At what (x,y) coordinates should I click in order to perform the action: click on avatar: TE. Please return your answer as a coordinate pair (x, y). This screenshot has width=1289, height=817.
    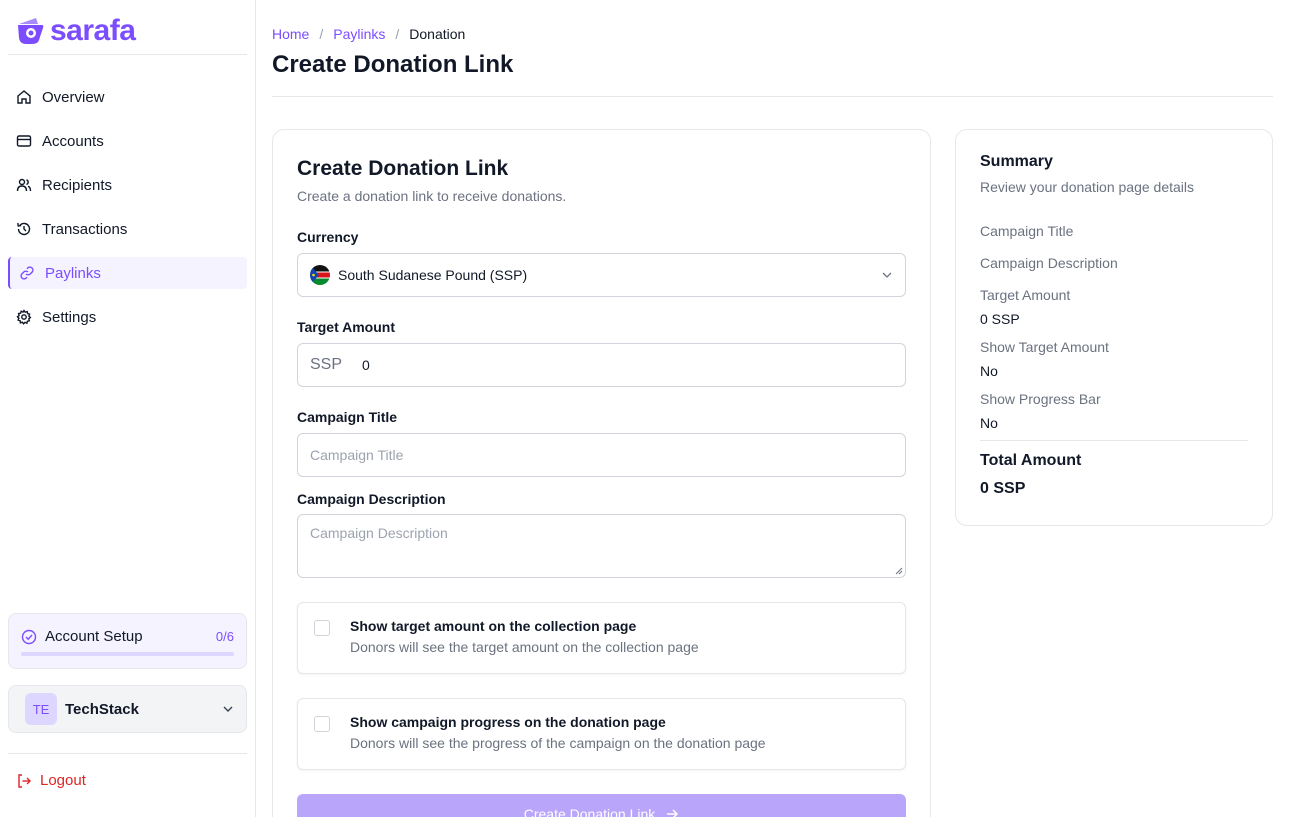
    Looking at the image, I should click on (41, 709).